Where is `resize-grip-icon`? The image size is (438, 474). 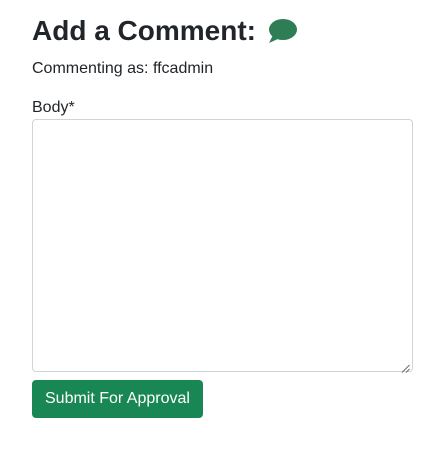
resize-grip-icon is located at coordinates (405, 366).